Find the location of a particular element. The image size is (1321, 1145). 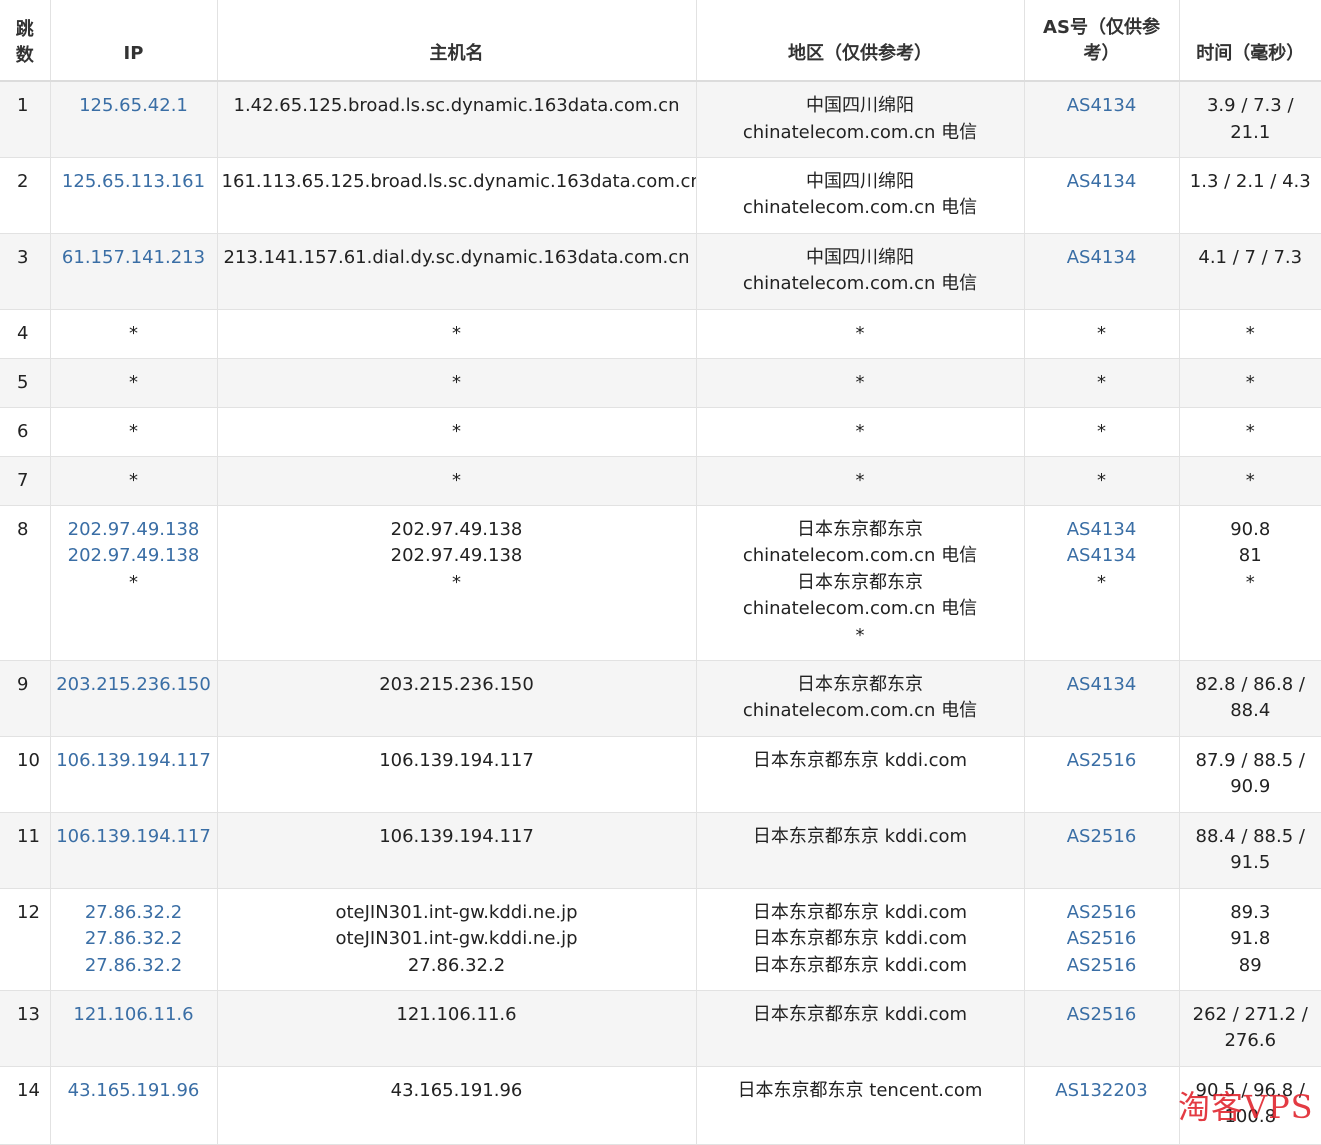

asn-cell: AS2516 AS2516 AS2516 is located at coordinates (1102, 939).